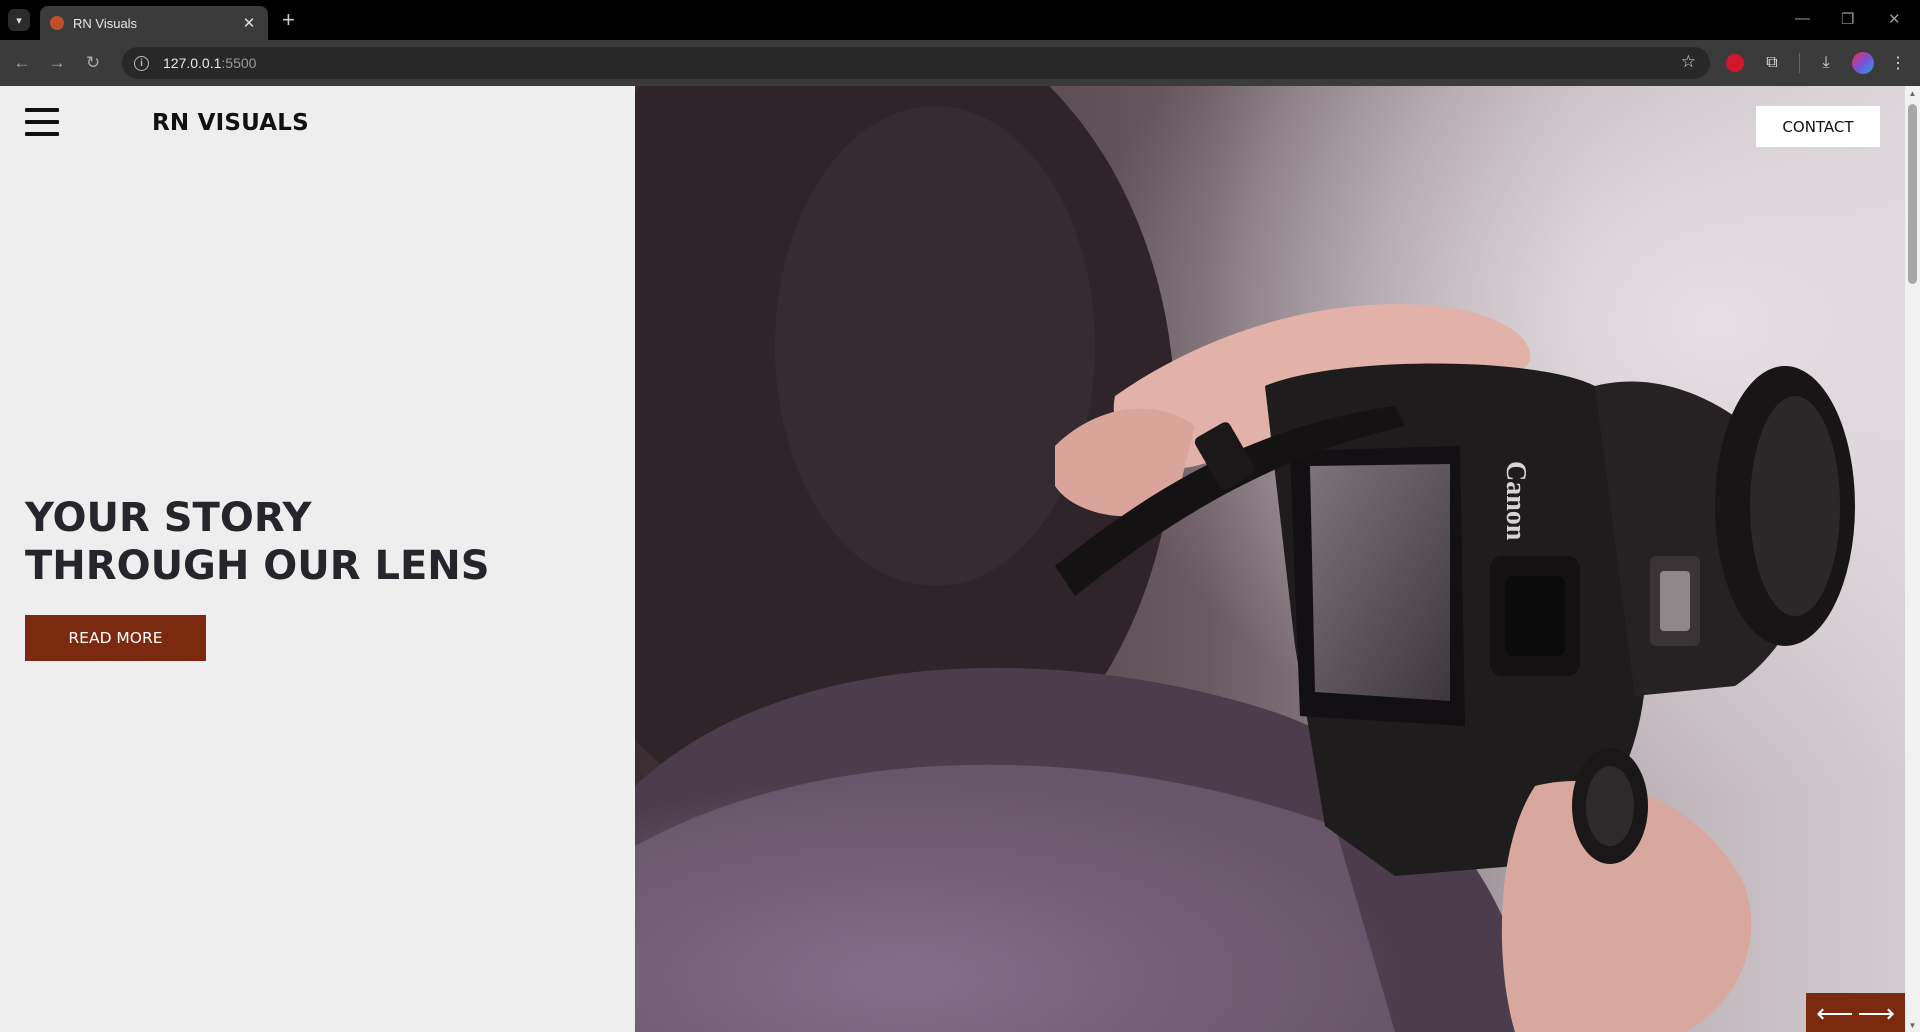  What do you see at coordinates (1847, 19) in the screenshot?
I see `restore-button: ❐` at bounding box center [1847, 19].